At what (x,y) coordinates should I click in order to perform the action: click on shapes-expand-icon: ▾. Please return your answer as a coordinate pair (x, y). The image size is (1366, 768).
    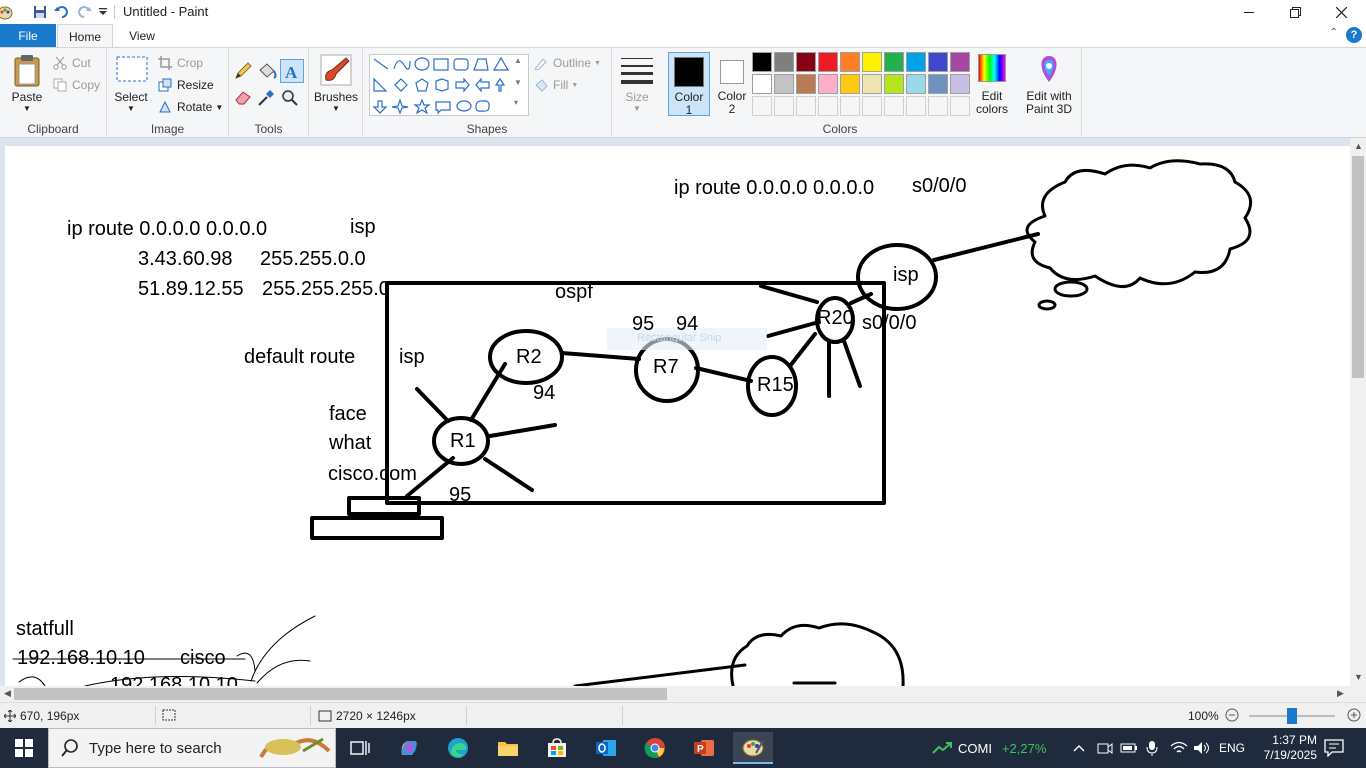
    Looking at the image, I should click on (516, 102).